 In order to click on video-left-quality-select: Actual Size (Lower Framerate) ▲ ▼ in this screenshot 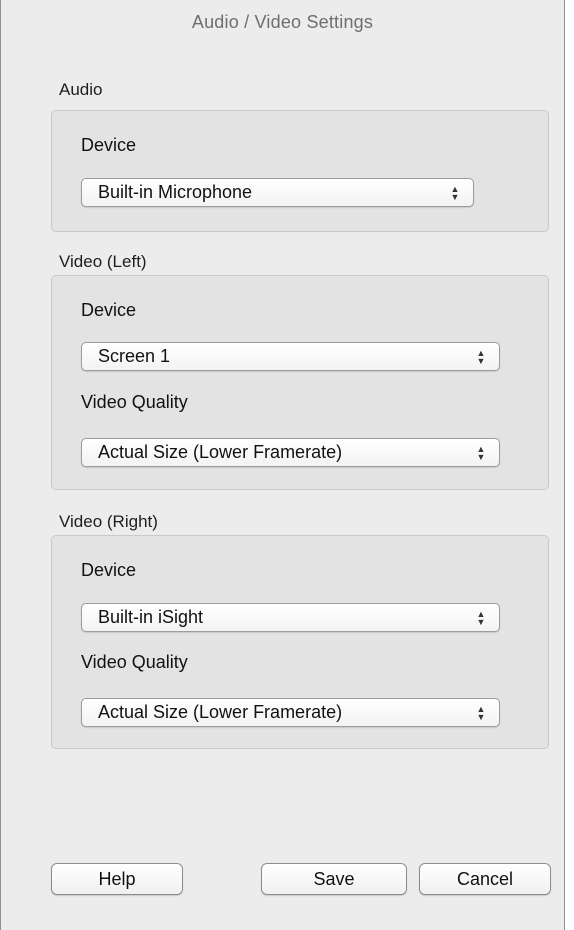, I will do `click(290, 452)`.